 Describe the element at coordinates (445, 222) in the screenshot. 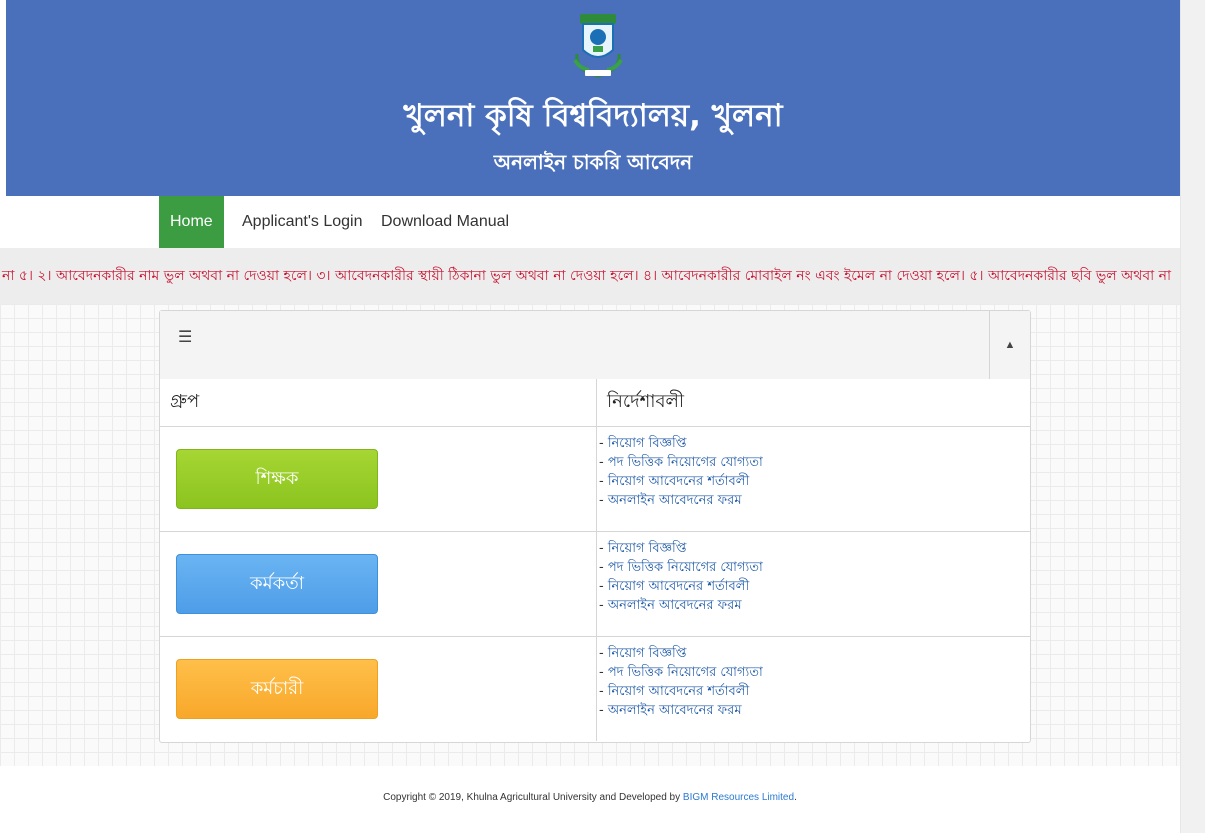

I see `nav-download-manual: Download Manual` at that location.